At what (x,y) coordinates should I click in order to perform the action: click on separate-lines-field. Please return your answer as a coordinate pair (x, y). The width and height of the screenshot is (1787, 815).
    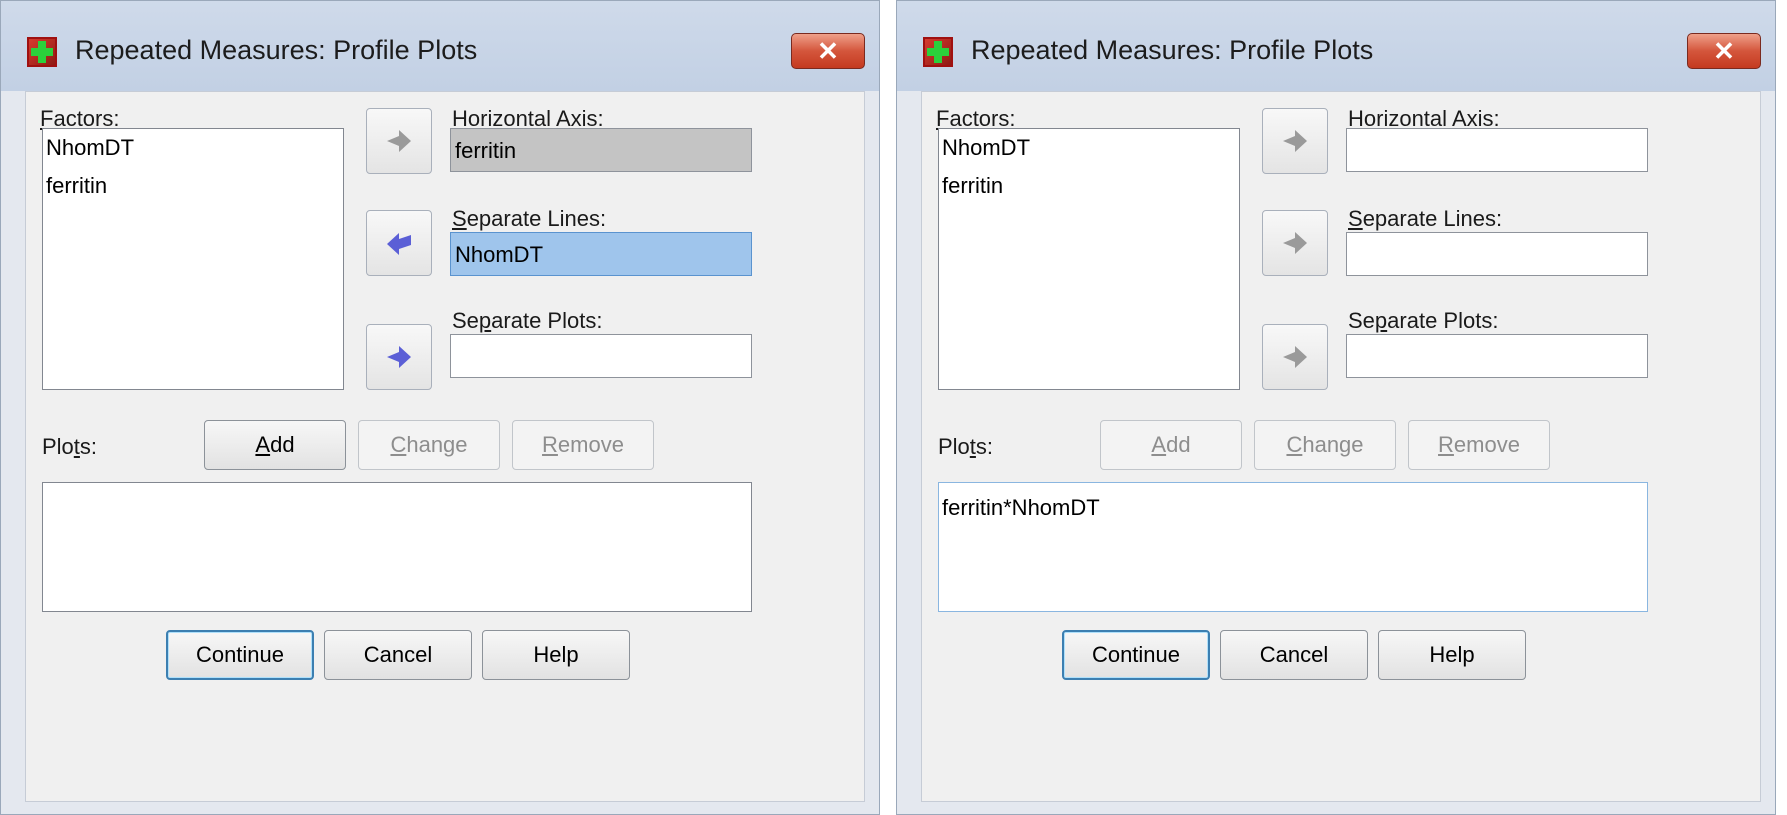
    Looking at the image, I should click on (1497, 254).